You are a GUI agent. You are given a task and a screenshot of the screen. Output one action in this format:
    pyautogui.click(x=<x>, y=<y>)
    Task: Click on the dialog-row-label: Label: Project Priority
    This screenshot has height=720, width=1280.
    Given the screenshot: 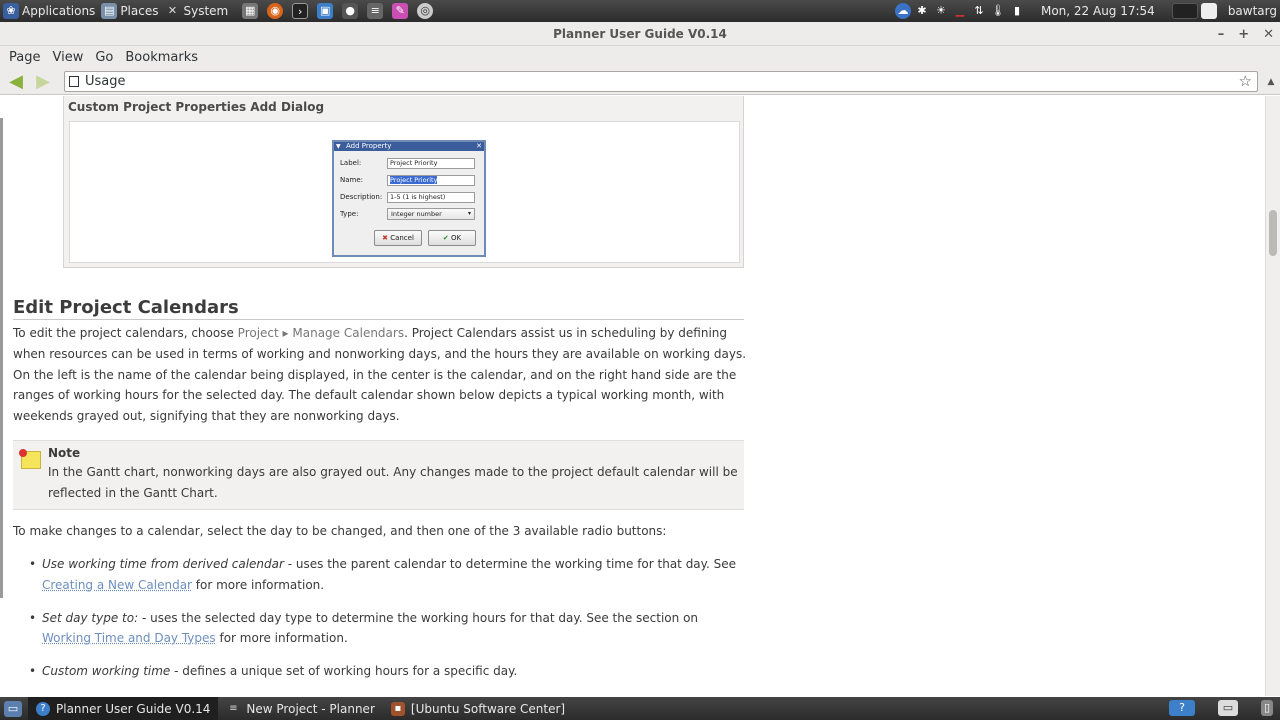 What is the action you would take?
    pyautogui.click(x=407, y=163)
    